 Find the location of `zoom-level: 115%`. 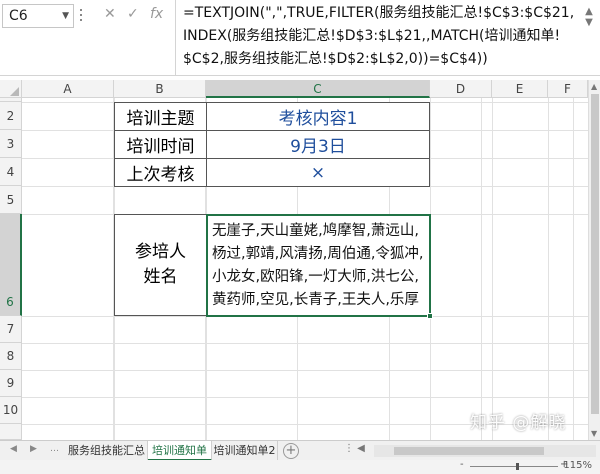

zoom-level: 115% is located at coordinates (577, 465).